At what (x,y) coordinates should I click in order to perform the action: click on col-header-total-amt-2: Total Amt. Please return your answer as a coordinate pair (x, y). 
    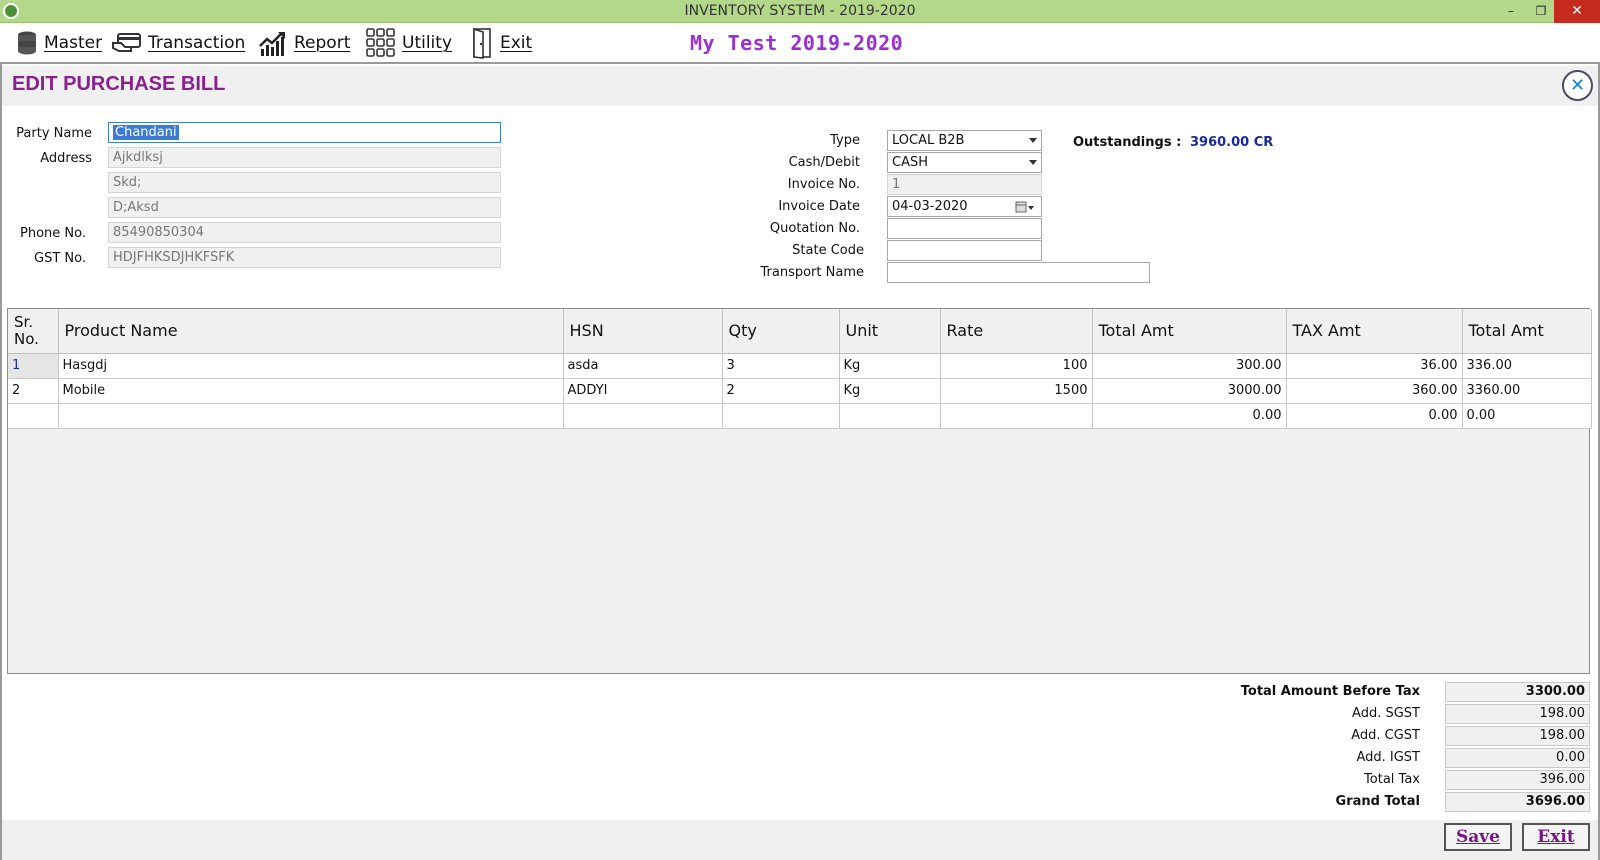
    Looking at the image, I should click on (1527, 331).